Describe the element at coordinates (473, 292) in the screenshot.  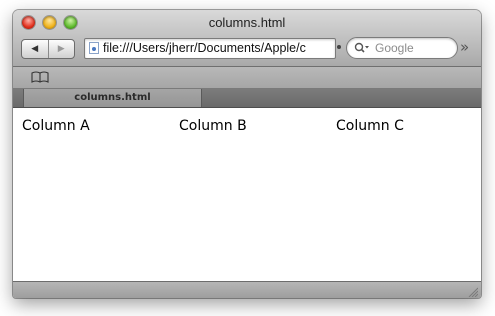
I see `resize-grip-icon` at that location.